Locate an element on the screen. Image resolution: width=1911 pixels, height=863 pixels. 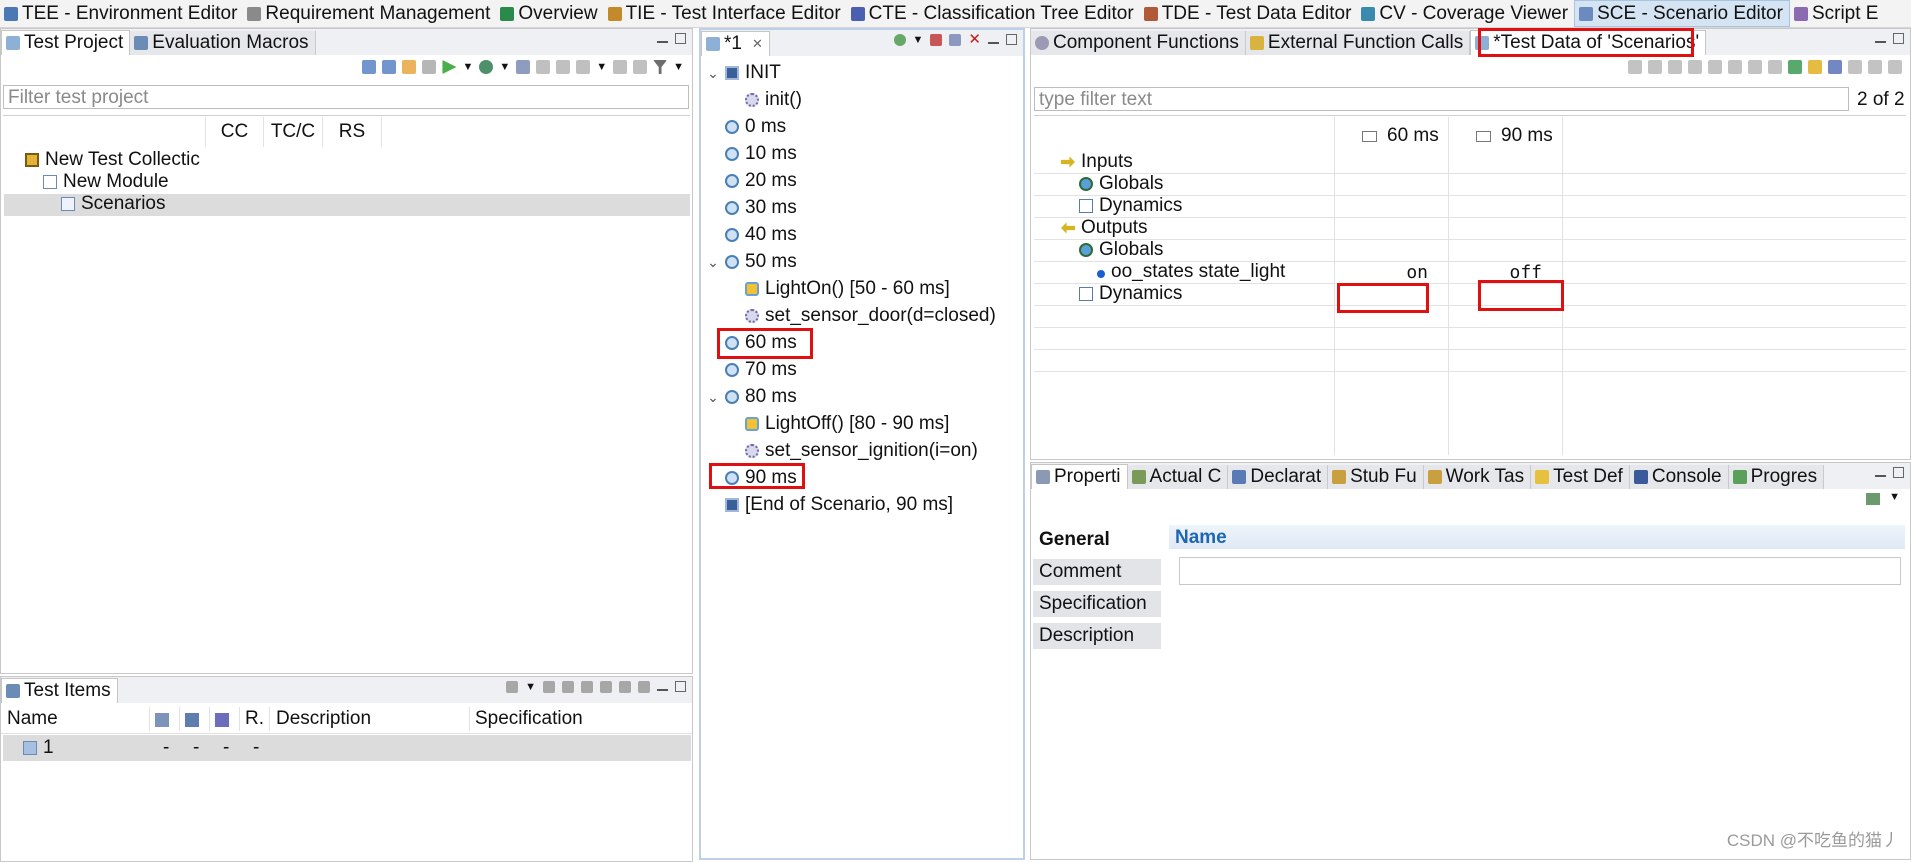
tab-properties-1: Actual C is located at coordinates (1178, 477).